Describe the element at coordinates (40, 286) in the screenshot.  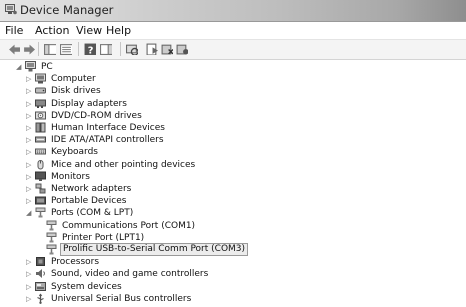
I see `system-device-icon` at that location.